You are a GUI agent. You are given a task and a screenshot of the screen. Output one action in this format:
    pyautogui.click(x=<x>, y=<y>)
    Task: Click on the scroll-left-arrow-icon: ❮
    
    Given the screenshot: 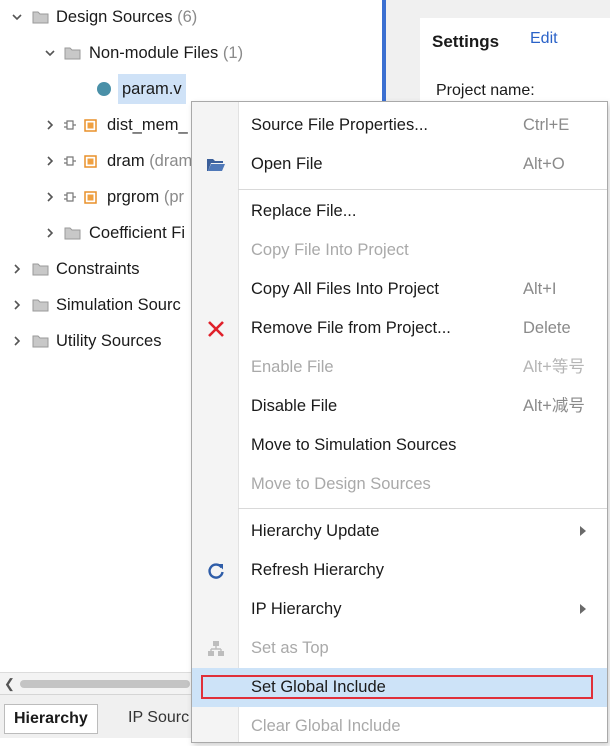 What is the action you would take?
    pyautogui.click(x=9, y=684)
    